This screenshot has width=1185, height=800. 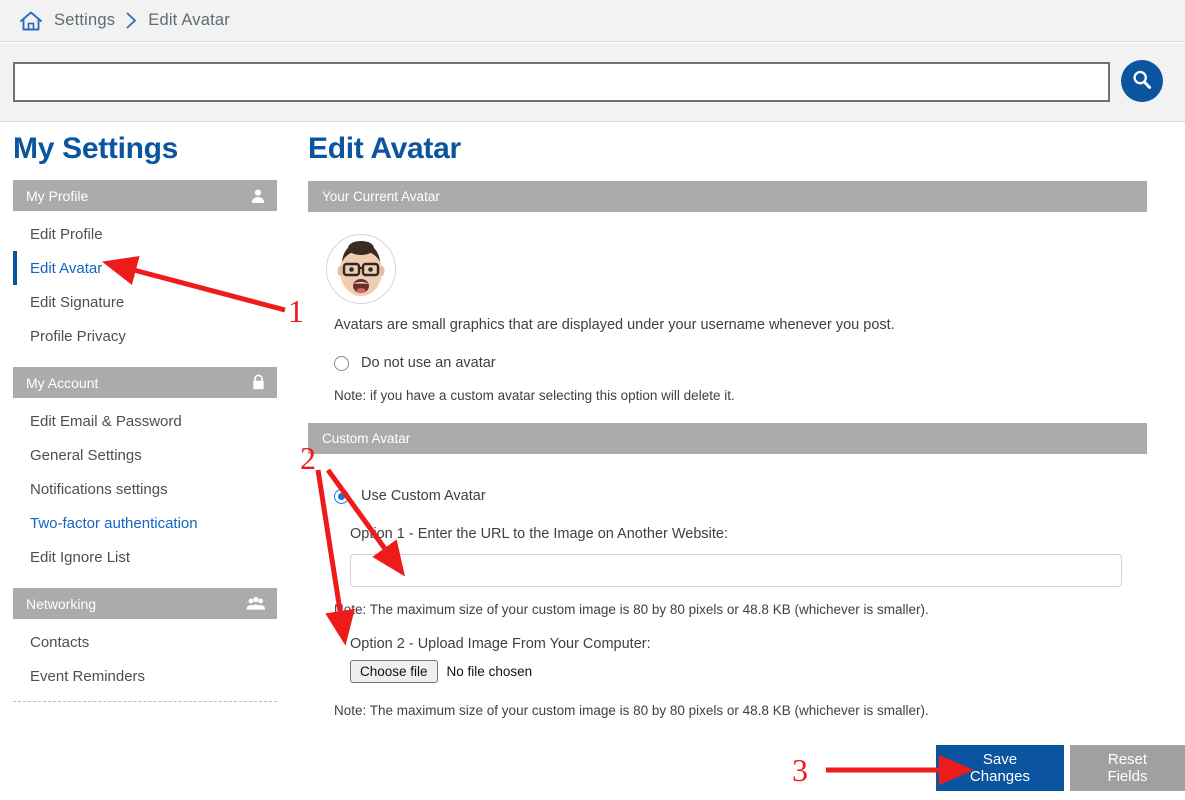 I want to click on sidebar-item-label: Notifications settings, so click(x=99, y=489).